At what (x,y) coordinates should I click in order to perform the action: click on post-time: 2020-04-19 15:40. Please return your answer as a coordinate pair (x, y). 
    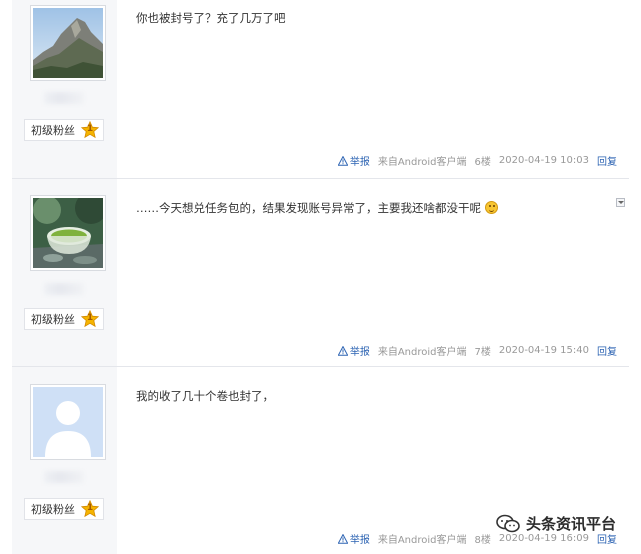
    Looking at the image, I should click on (543, 350).